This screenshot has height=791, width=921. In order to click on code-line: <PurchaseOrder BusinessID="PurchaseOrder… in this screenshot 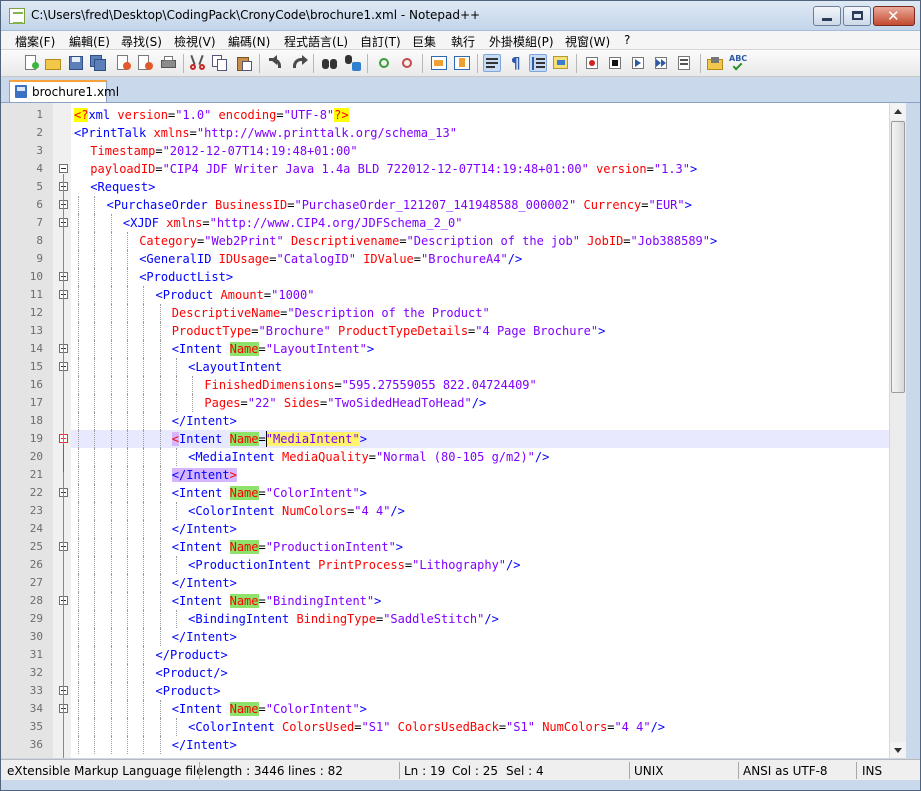, I will do `click(480, 205)`.